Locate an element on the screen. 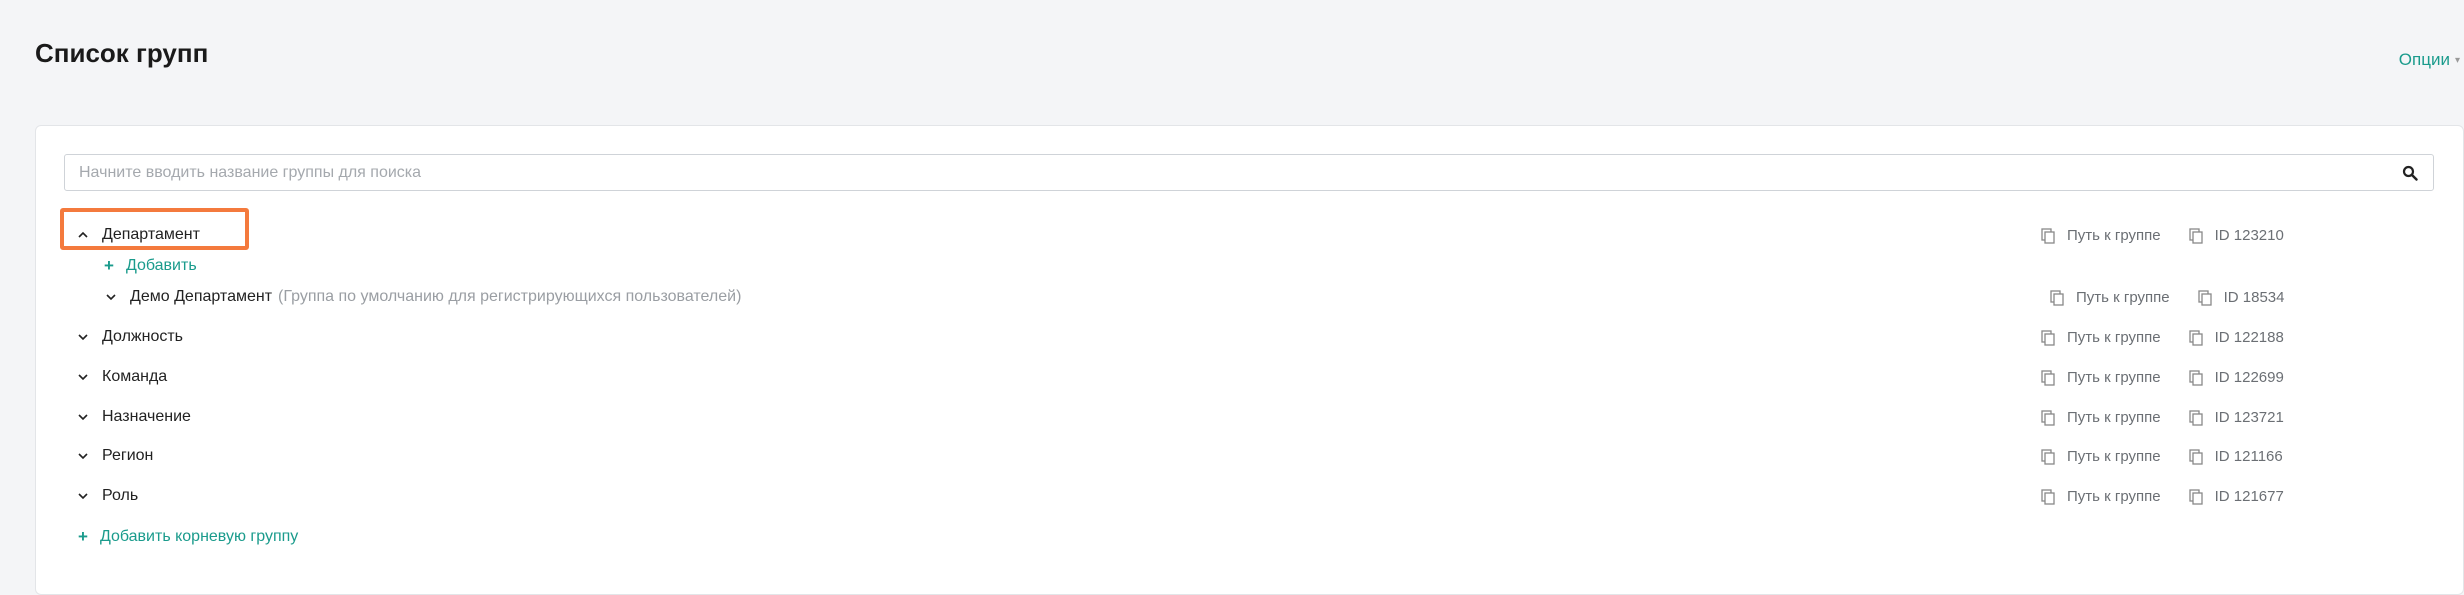  copy-id-button: ID 122699 is located at coordinates (2236, 377).